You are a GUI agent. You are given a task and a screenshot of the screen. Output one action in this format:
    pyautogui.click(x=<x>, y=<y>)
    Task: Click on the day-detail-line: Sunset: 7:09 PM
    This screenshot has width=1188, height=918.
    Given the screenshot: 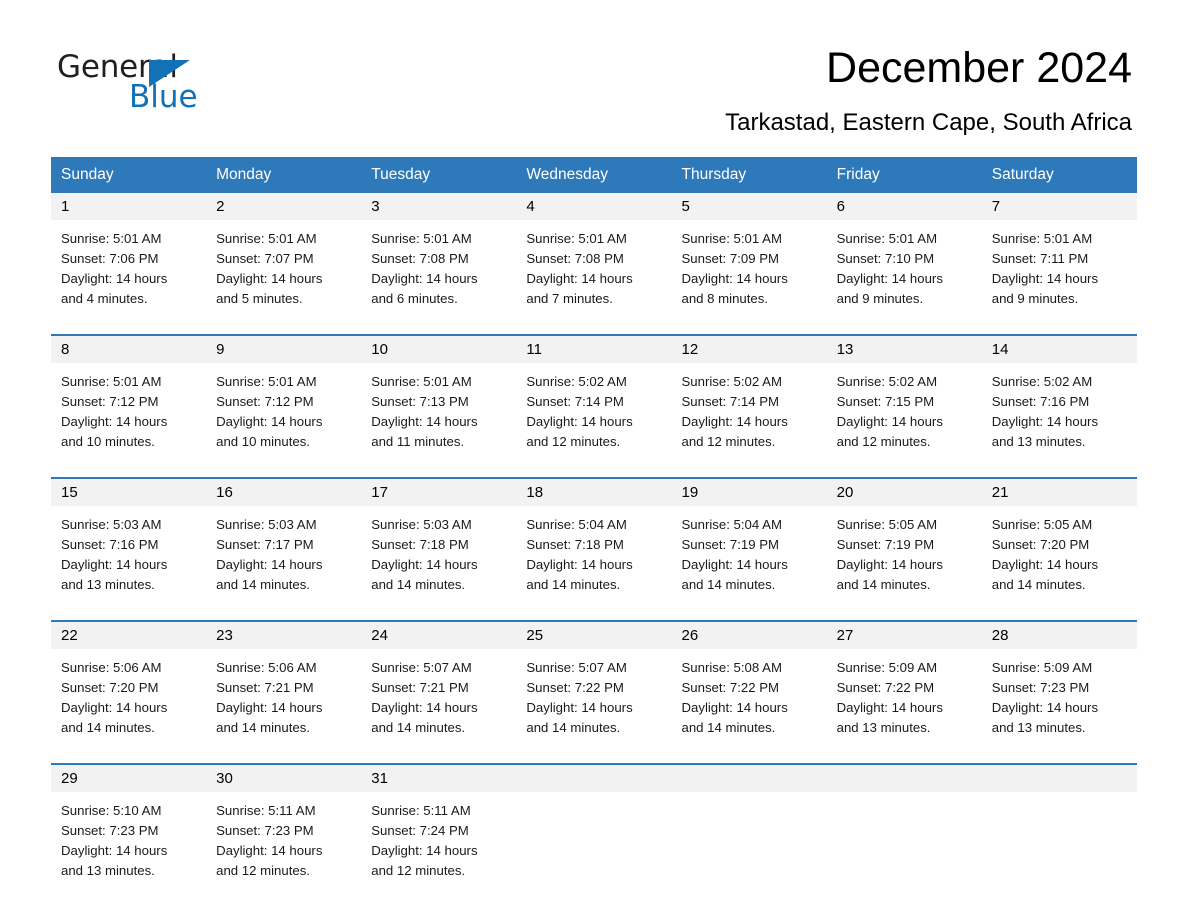 What is the action you would take?
    pyautogui.click(x=730, y=258)
    